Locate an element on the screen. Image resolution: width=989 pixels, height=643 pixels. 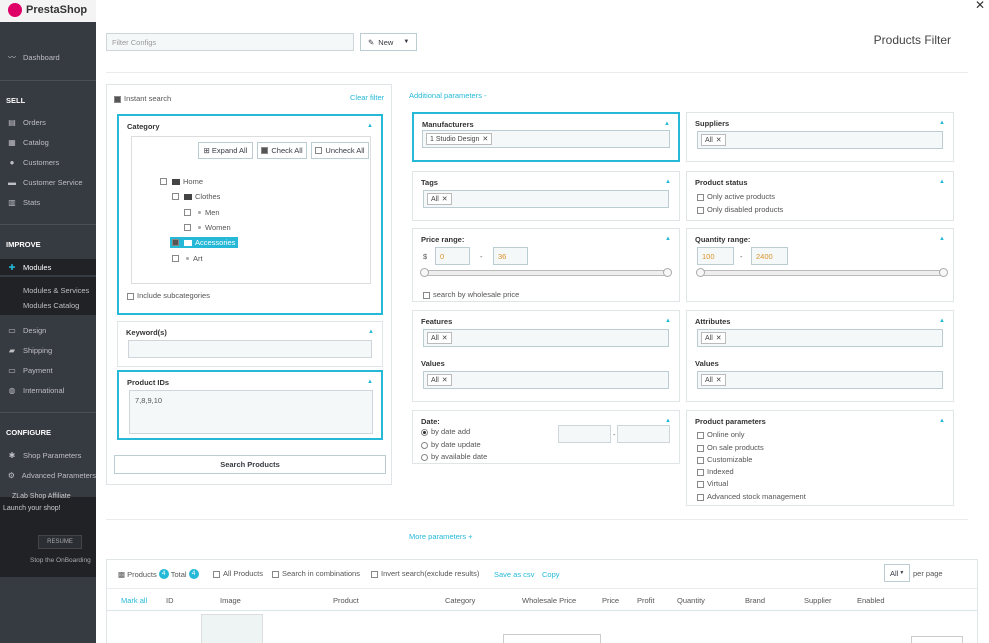
row-action-button is located at coordinates (937, 639).